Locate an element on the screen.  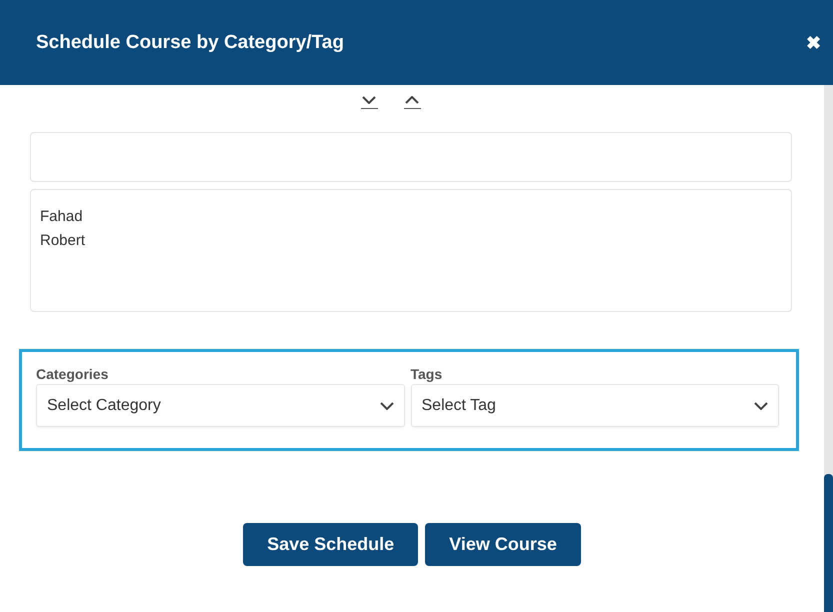
chevron-up-icon is located at coordinates (412, 100).